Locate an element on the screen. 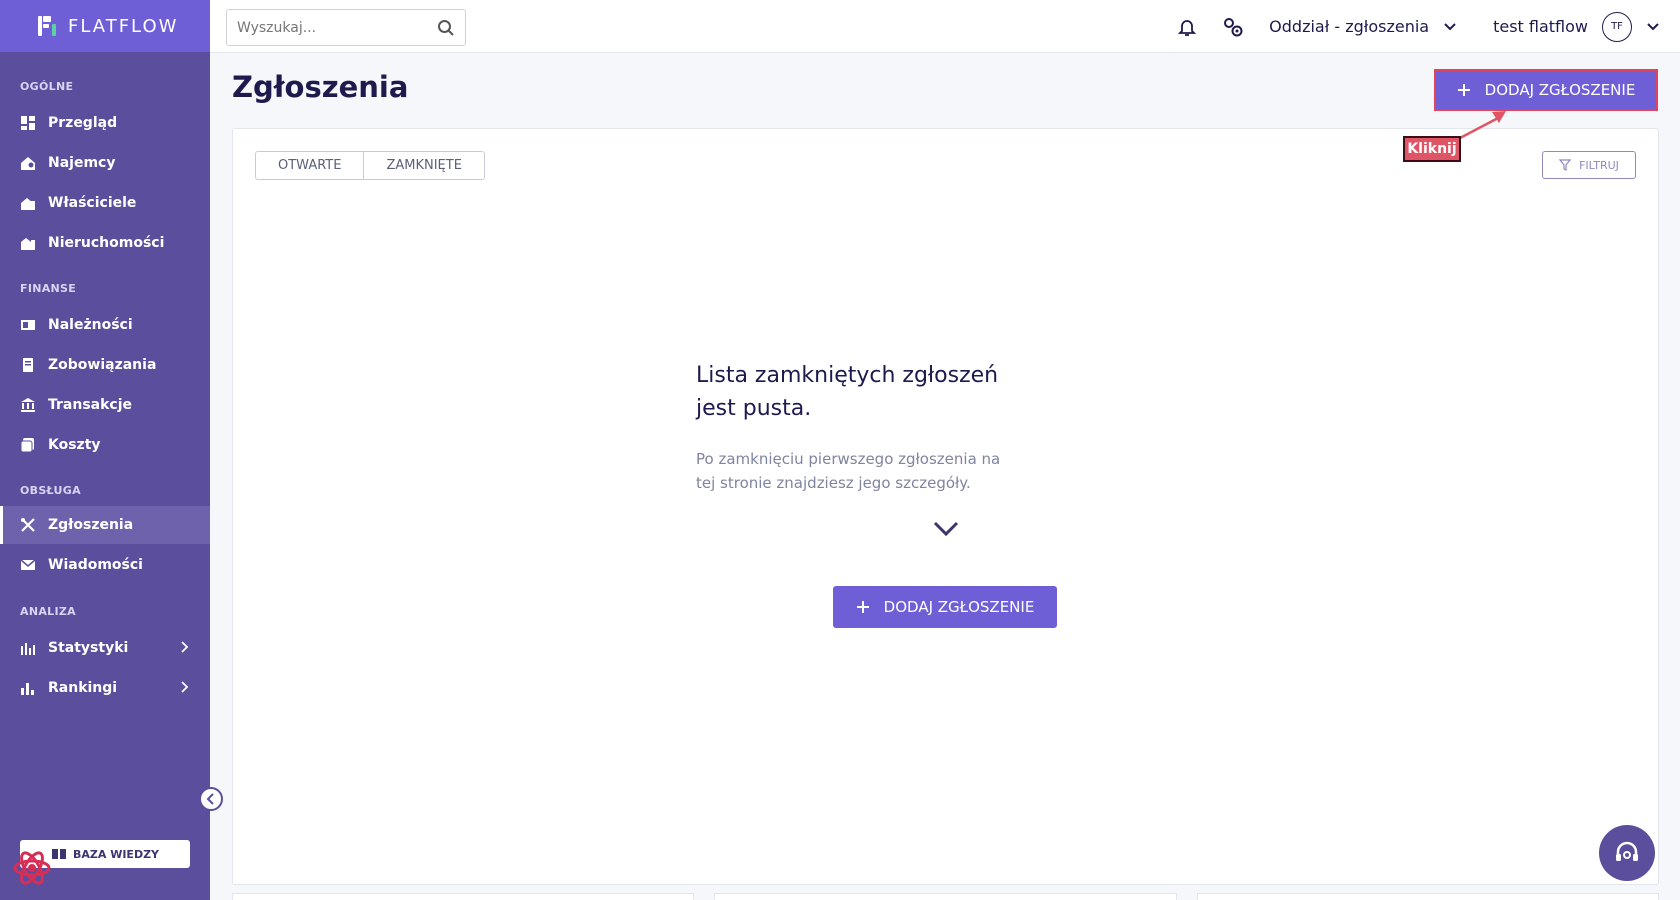  add-request-button-empty: DODAJ ZGŁOSZENIE is located at coordinates (945, 607).